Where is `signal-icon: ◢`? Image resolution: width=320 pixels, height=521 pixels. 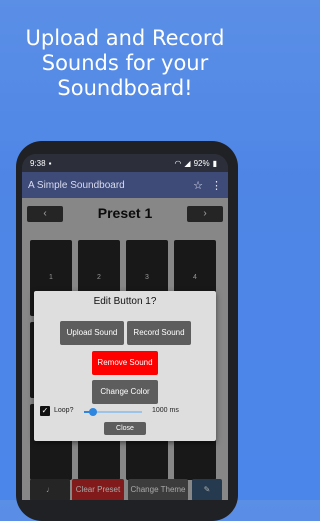 signal-icon: ◢ is located at coordinates (187, 163).